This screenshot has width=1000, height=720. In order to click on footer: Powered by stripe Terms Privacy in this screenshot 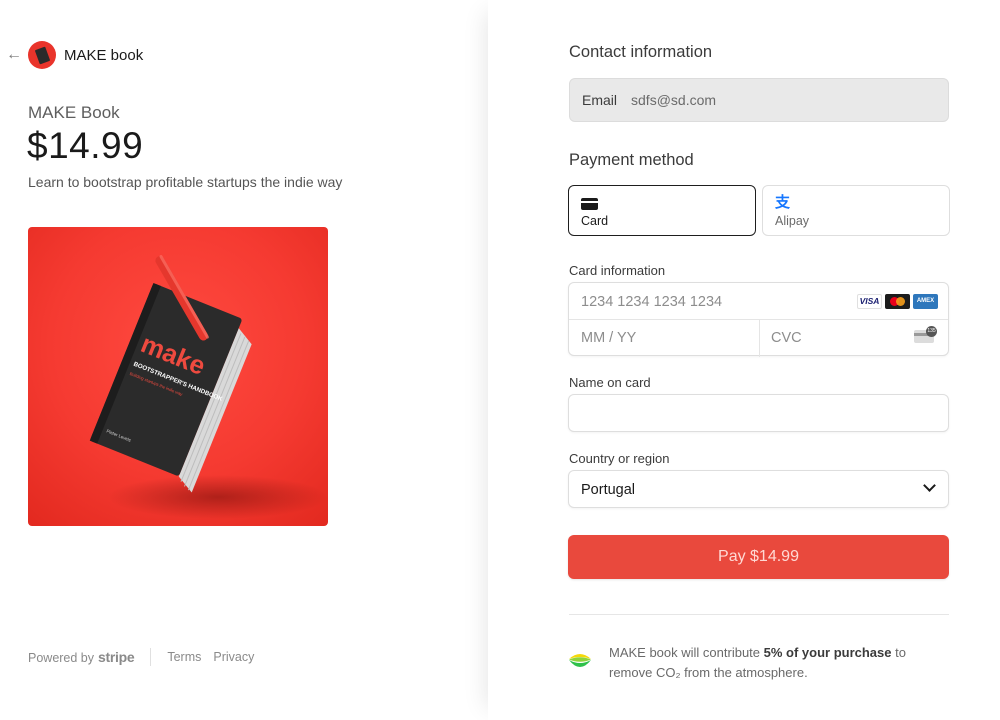, I will do `click(147, 657)`.